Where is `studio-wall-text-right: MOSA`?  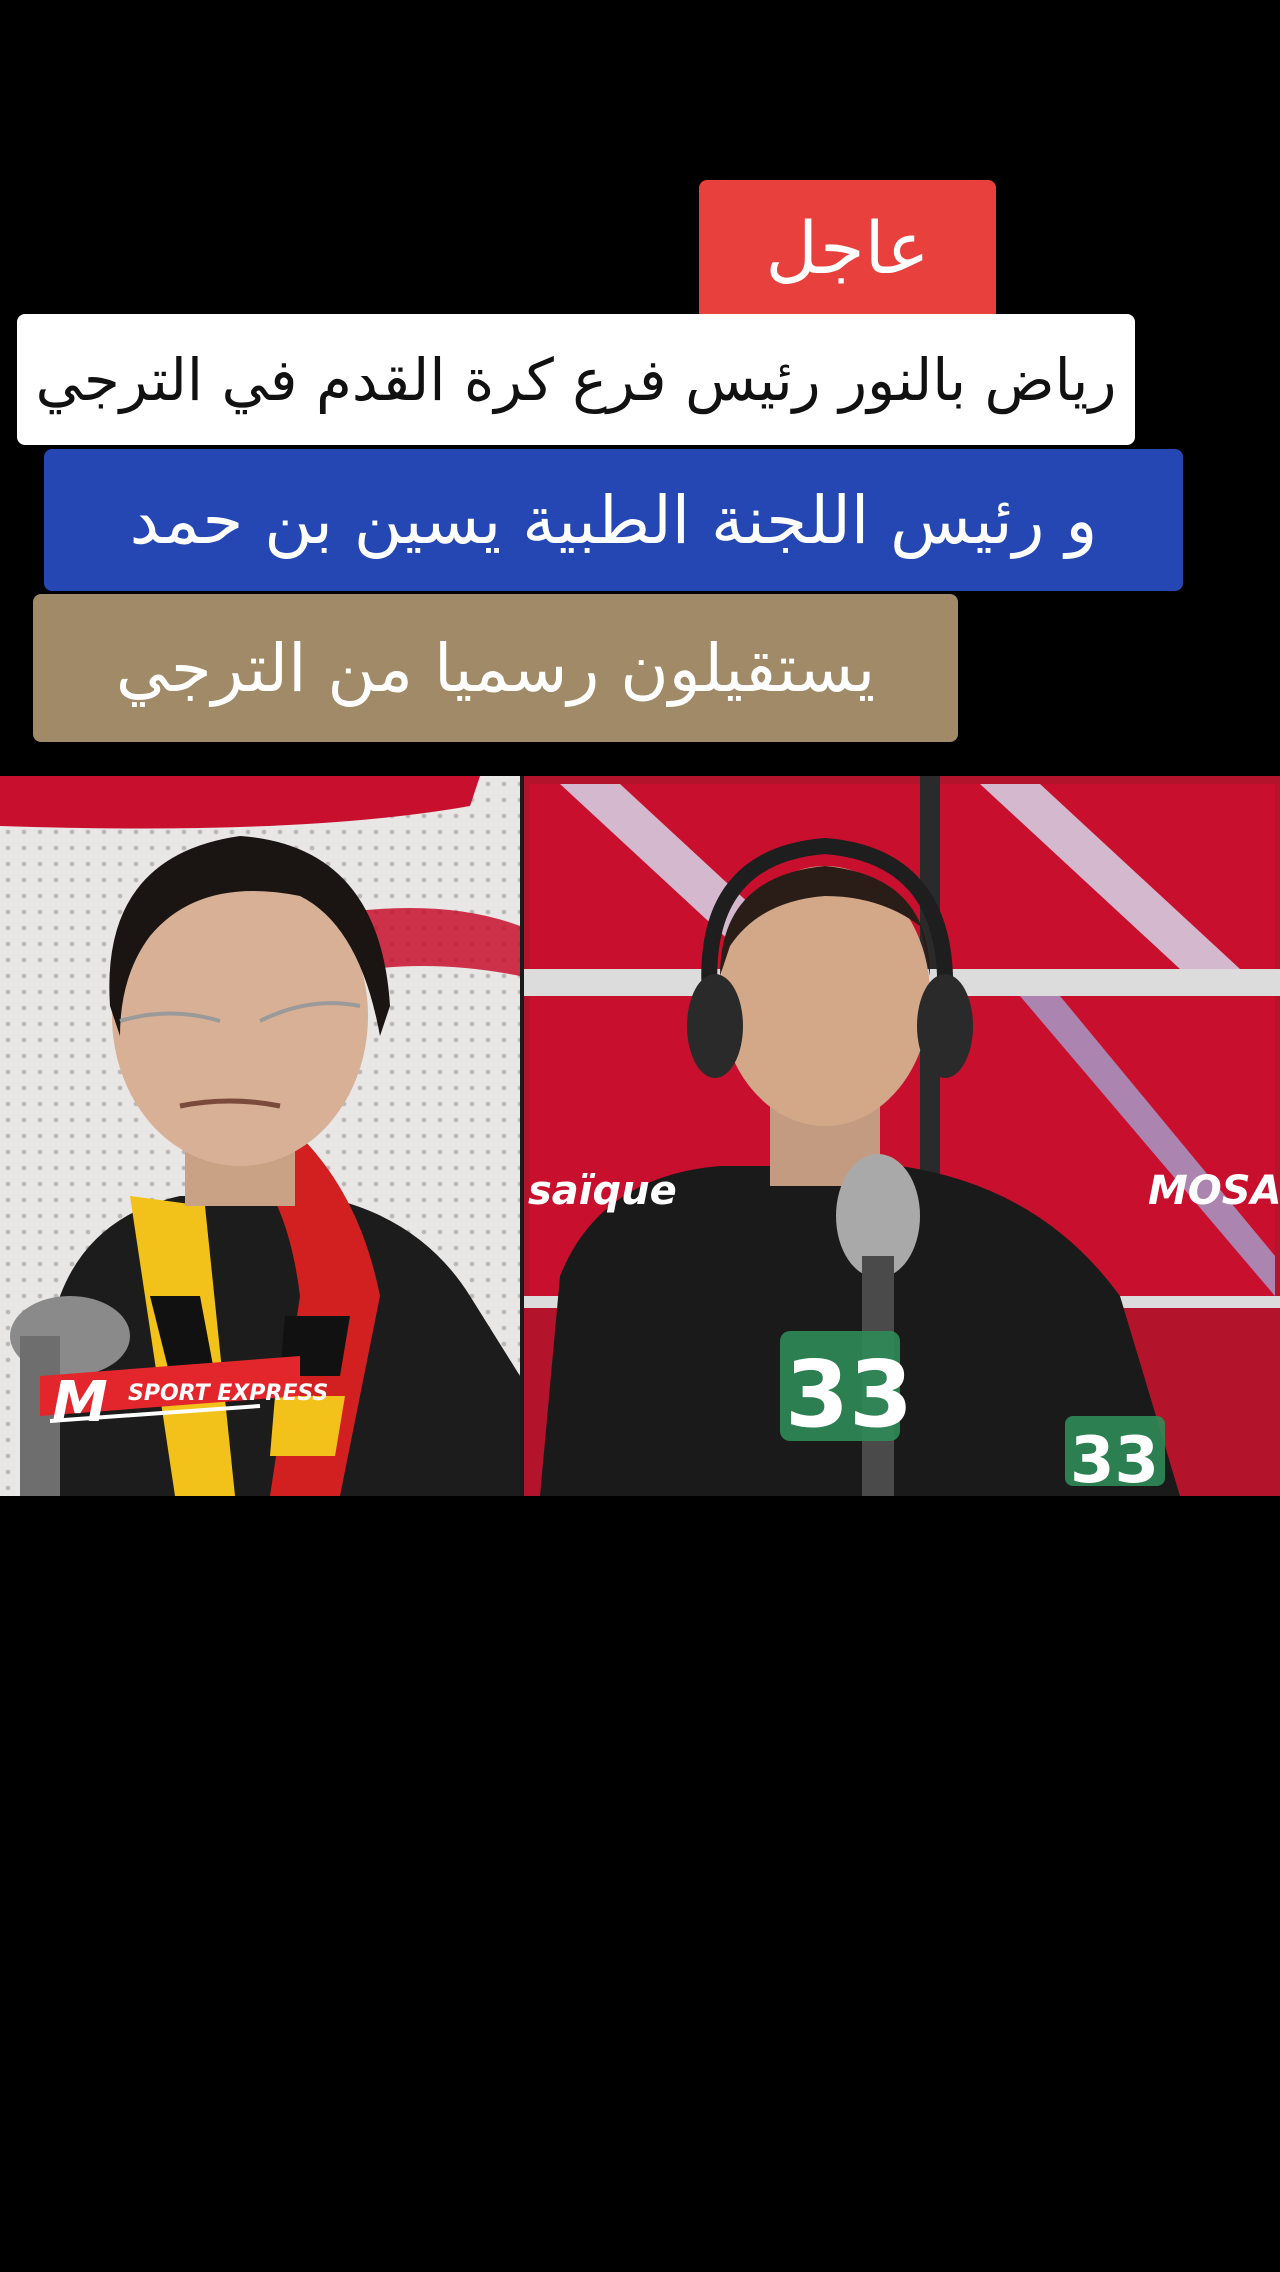 studio-wall-text-right: MOSA is located at coordinates (1214, 1191).